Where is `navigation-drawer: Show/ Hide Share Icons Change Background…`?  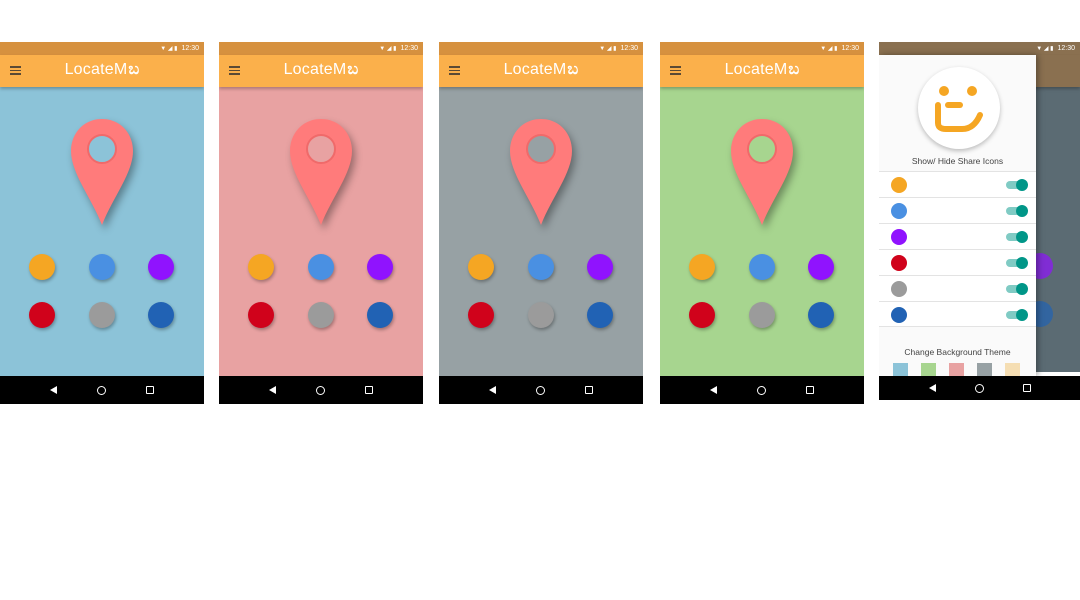
navigation-drawer: Show/ Hide Share Icons Change Background… is located at coordinates (957, 216).